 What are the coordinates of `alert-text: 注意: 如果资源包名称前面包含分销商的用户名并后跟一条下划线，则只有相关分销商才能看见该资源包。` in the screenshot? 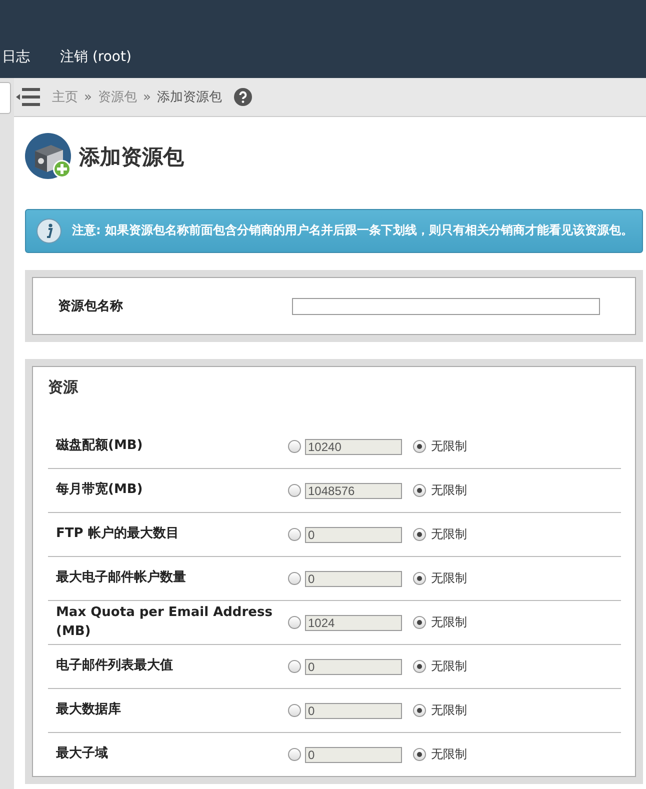 It's located at (352, 231).